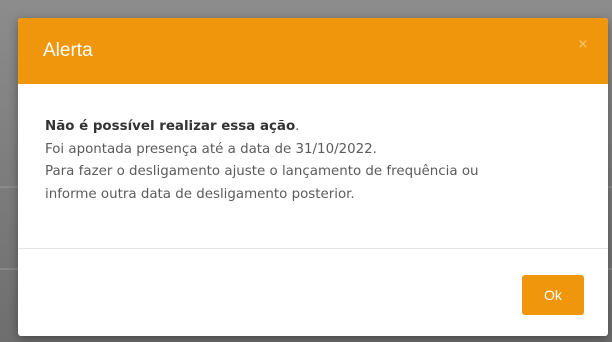 This screenshot has width=612, height=342. What do you see at coordinates (170, 126) in the screenshot?
I see `message-heading: Não é possível realizar essa ação` at bounding box center [170, 126].